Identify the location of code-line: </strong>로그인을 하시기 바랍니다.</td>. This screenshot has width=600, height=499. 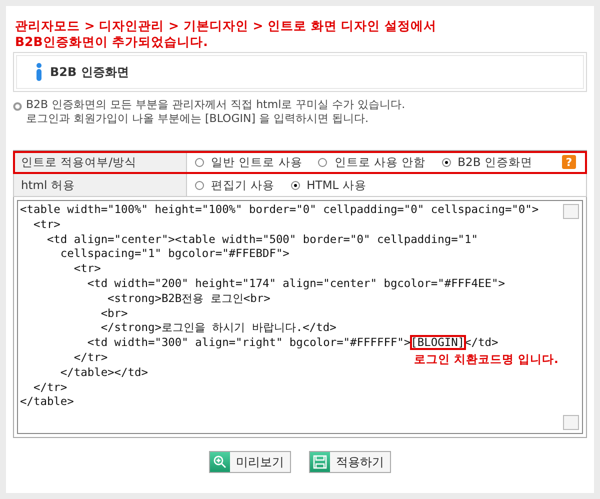
(218, 328).